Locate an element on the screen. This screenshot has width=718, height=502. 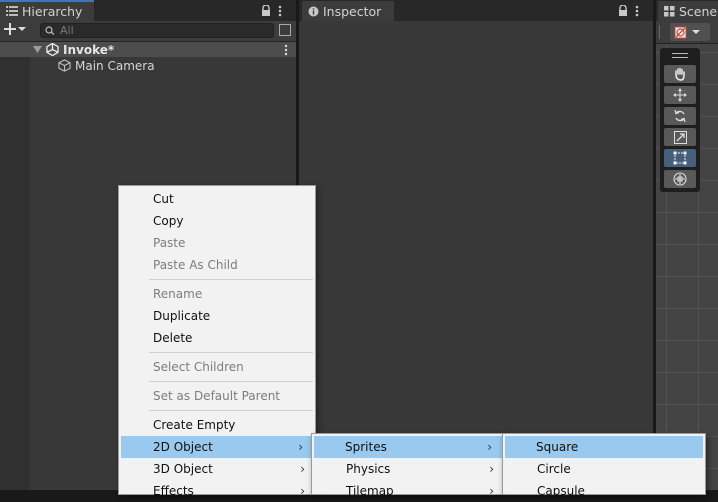
transform-tool-strip is located at coordinates (680, 120).